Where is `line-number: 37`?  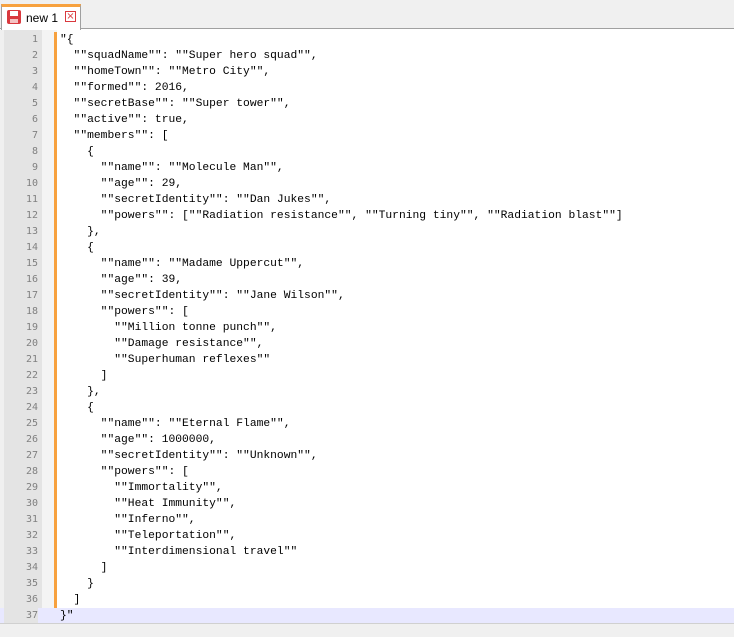 line-number: 37 is located at coordinates (21, 615).